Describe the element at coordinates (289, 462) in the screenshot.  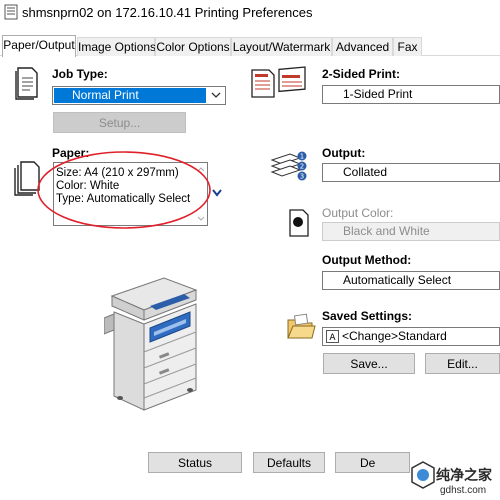
I see `defaults-button: Defaults` at that location.